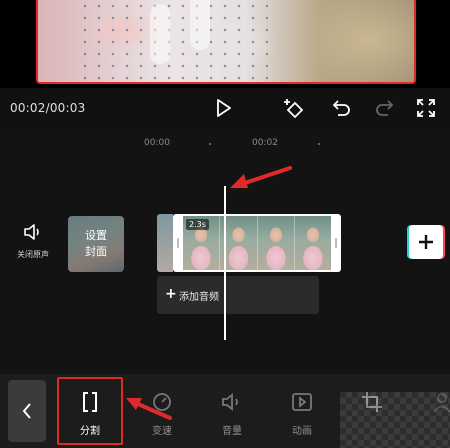 Image resolution: width=450 pixels, height=448 pixels. I want to click on plus-icon, so click(426, 242).